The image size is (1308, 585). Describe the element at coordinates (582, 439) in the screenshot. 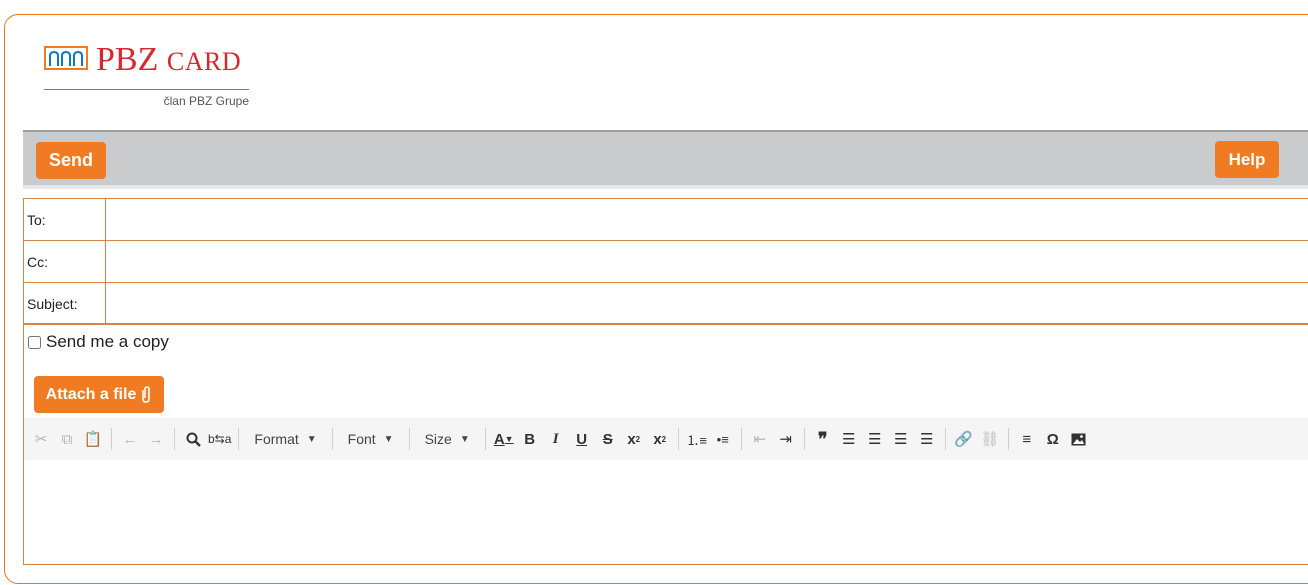

I see `underline-icon: U` at that location.